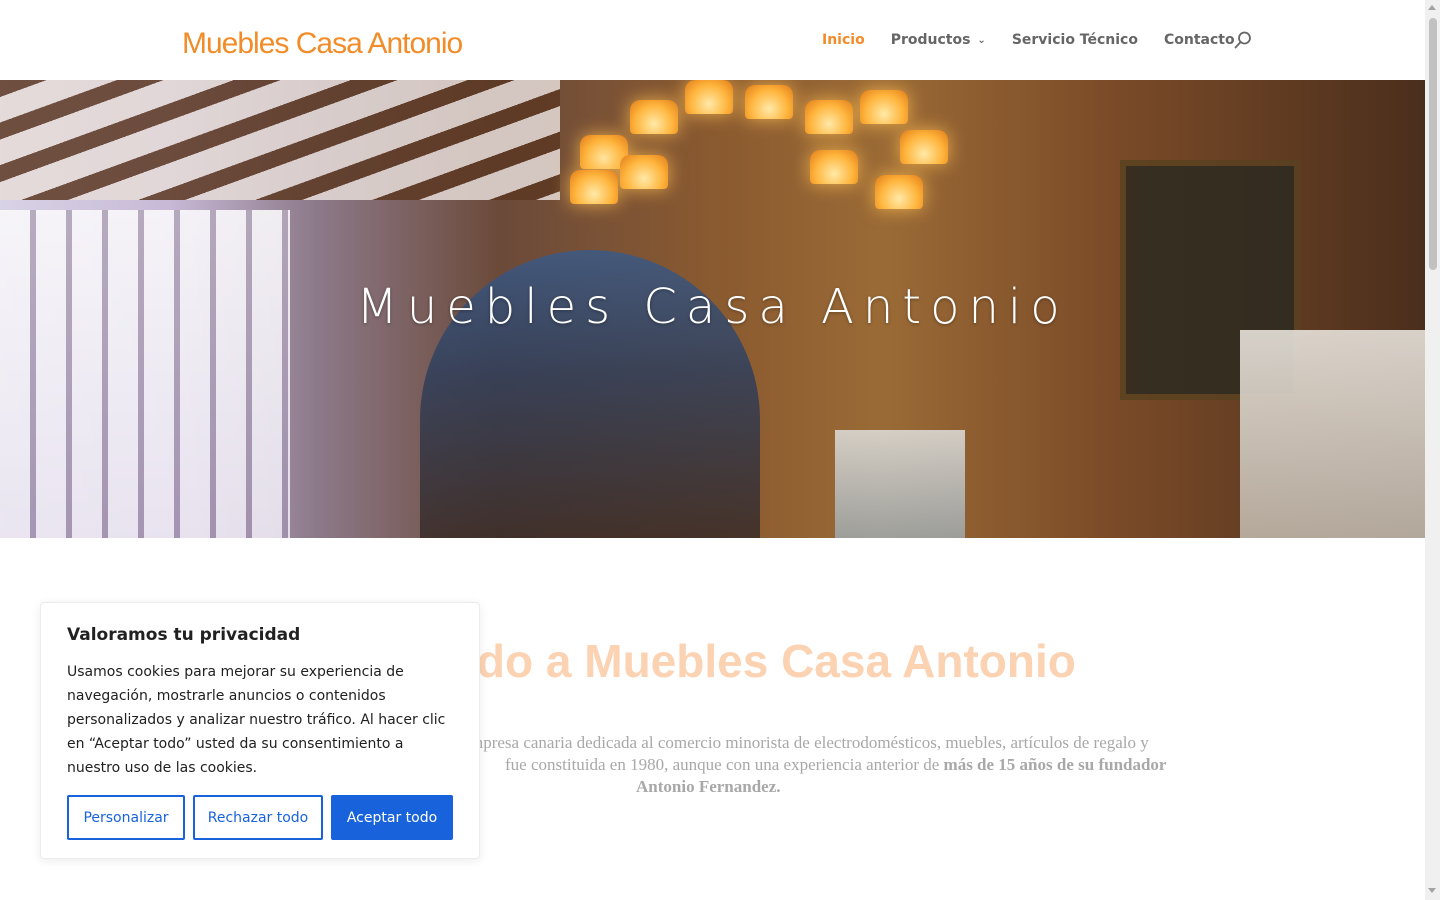 The image size is (1440, 900). Describe the element at coordinates (258, 817) in the screenshot. I see `reject-all-button: Rechazar todo` at that location.